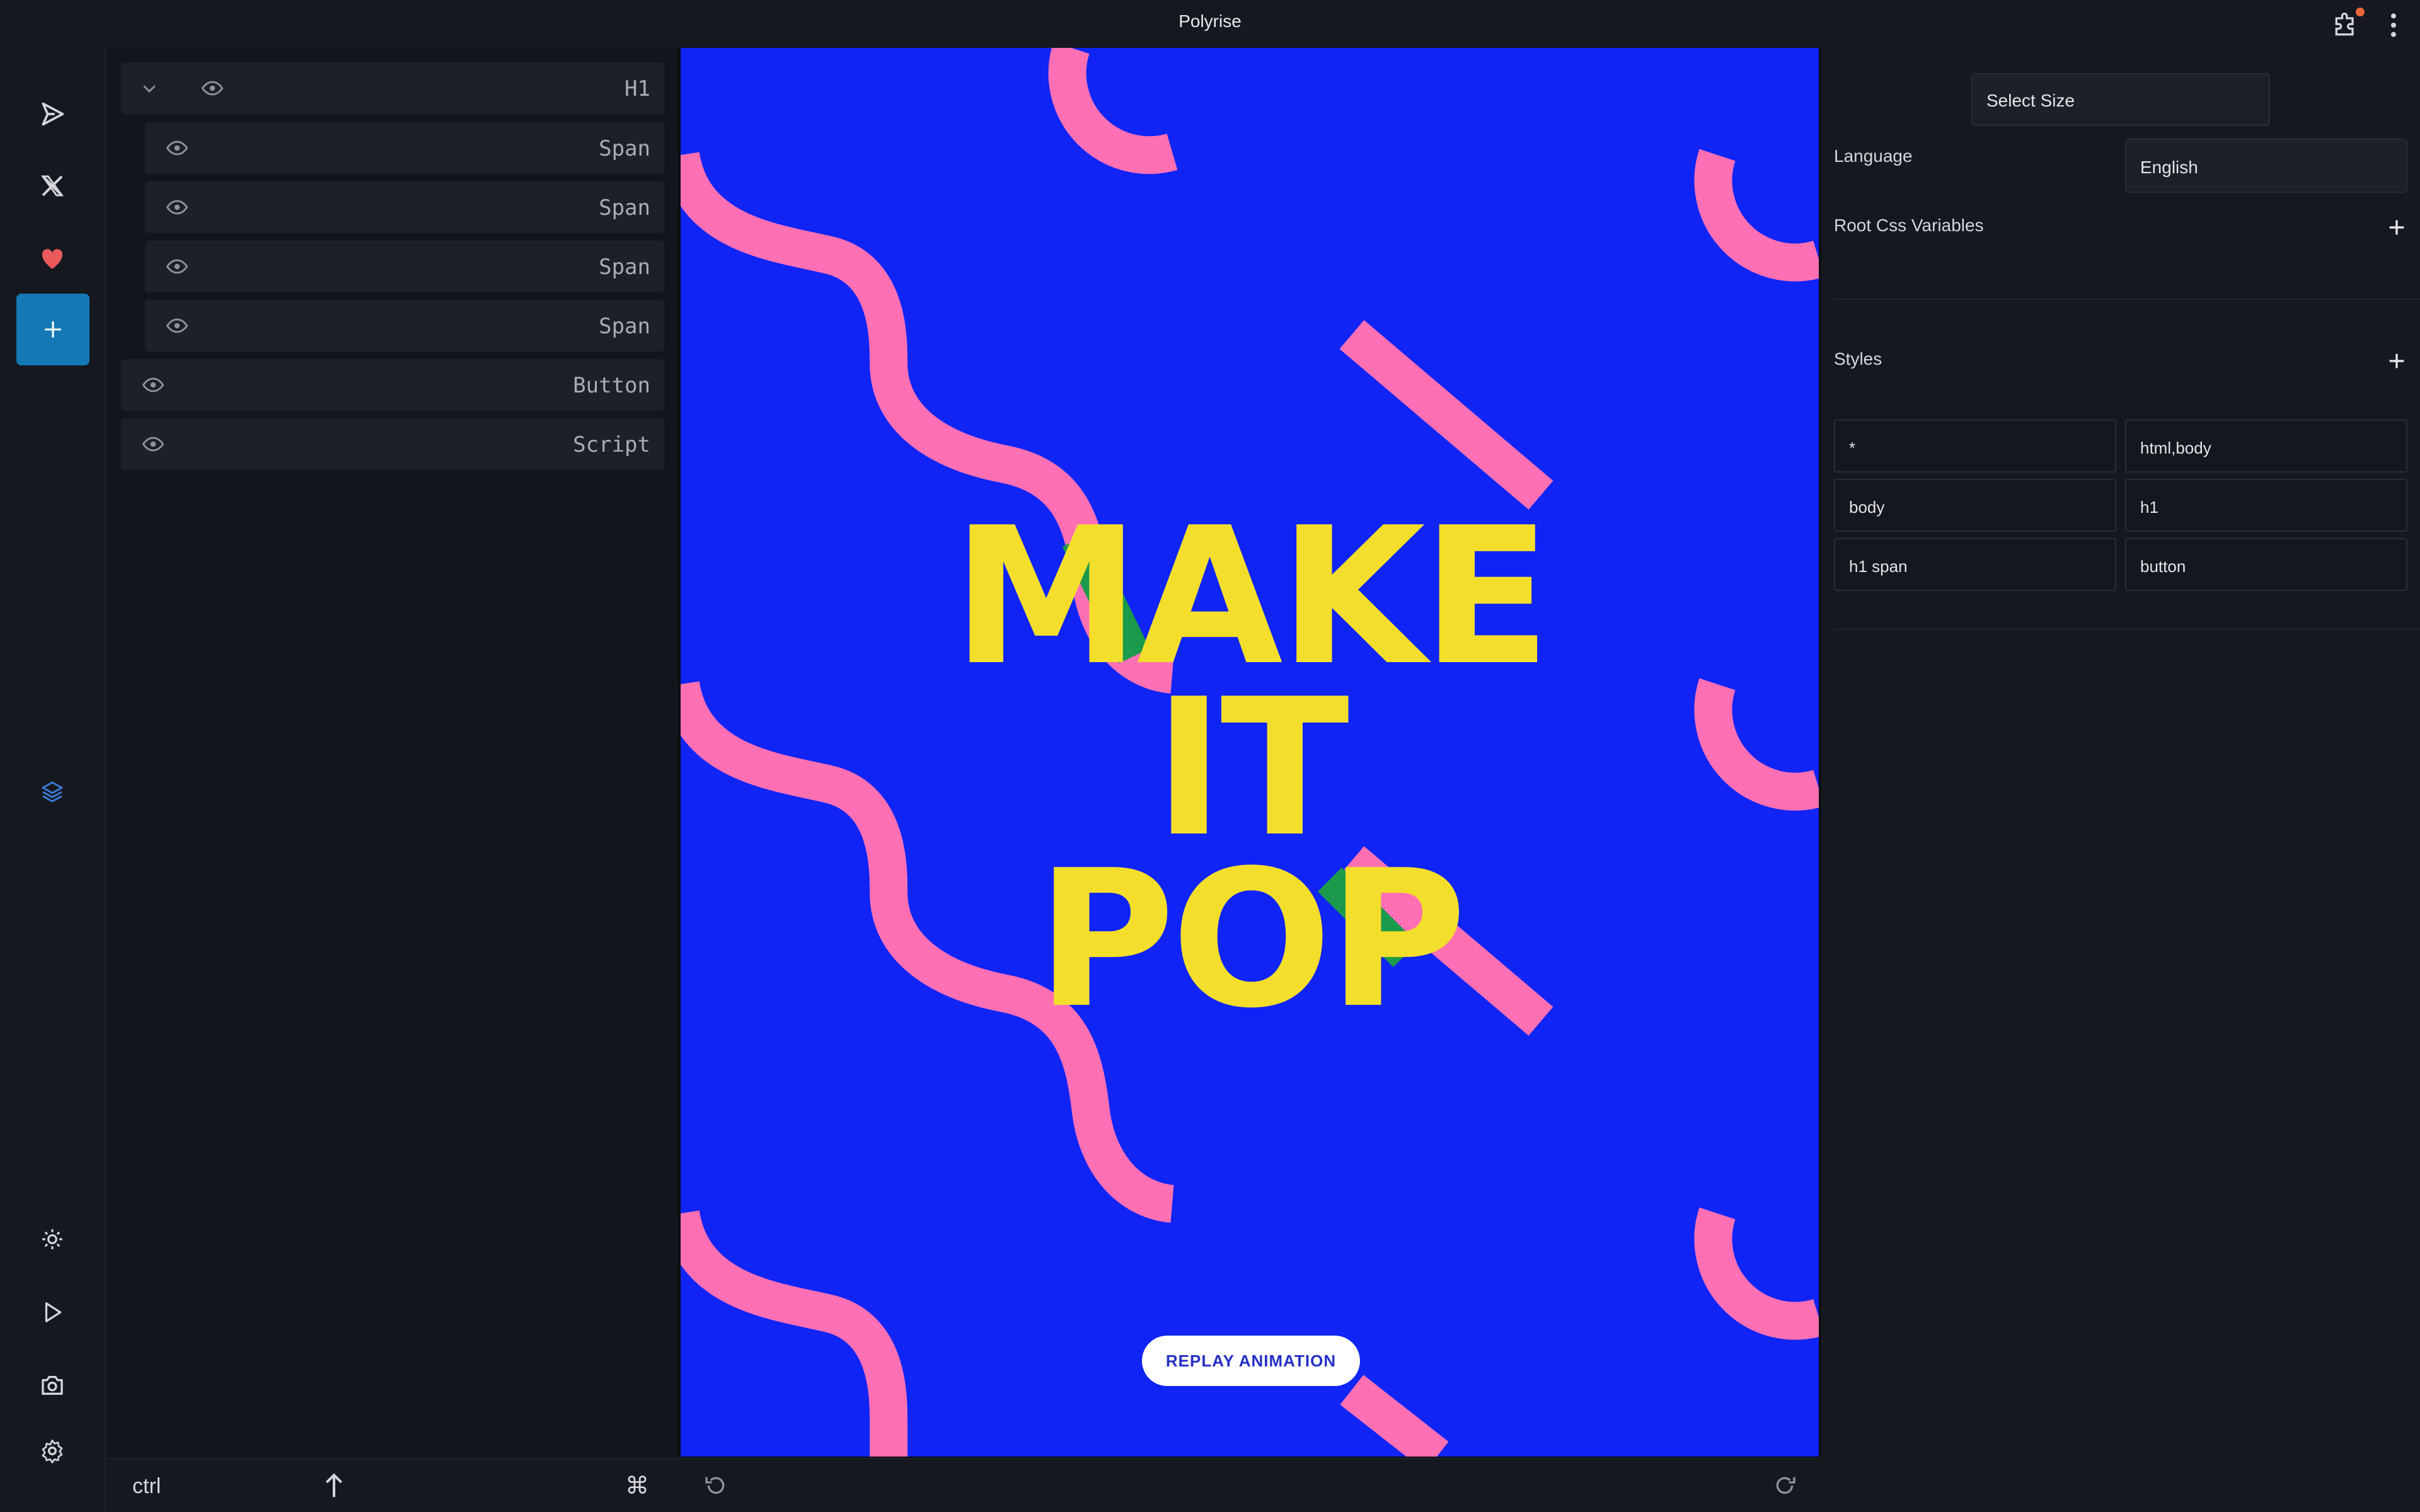 The height and width of the screenshot is (1512, 2420). Describe the element at coordinates (637, 1486) in the screenshot. I see `command-key-icon: ⌘` at that location.